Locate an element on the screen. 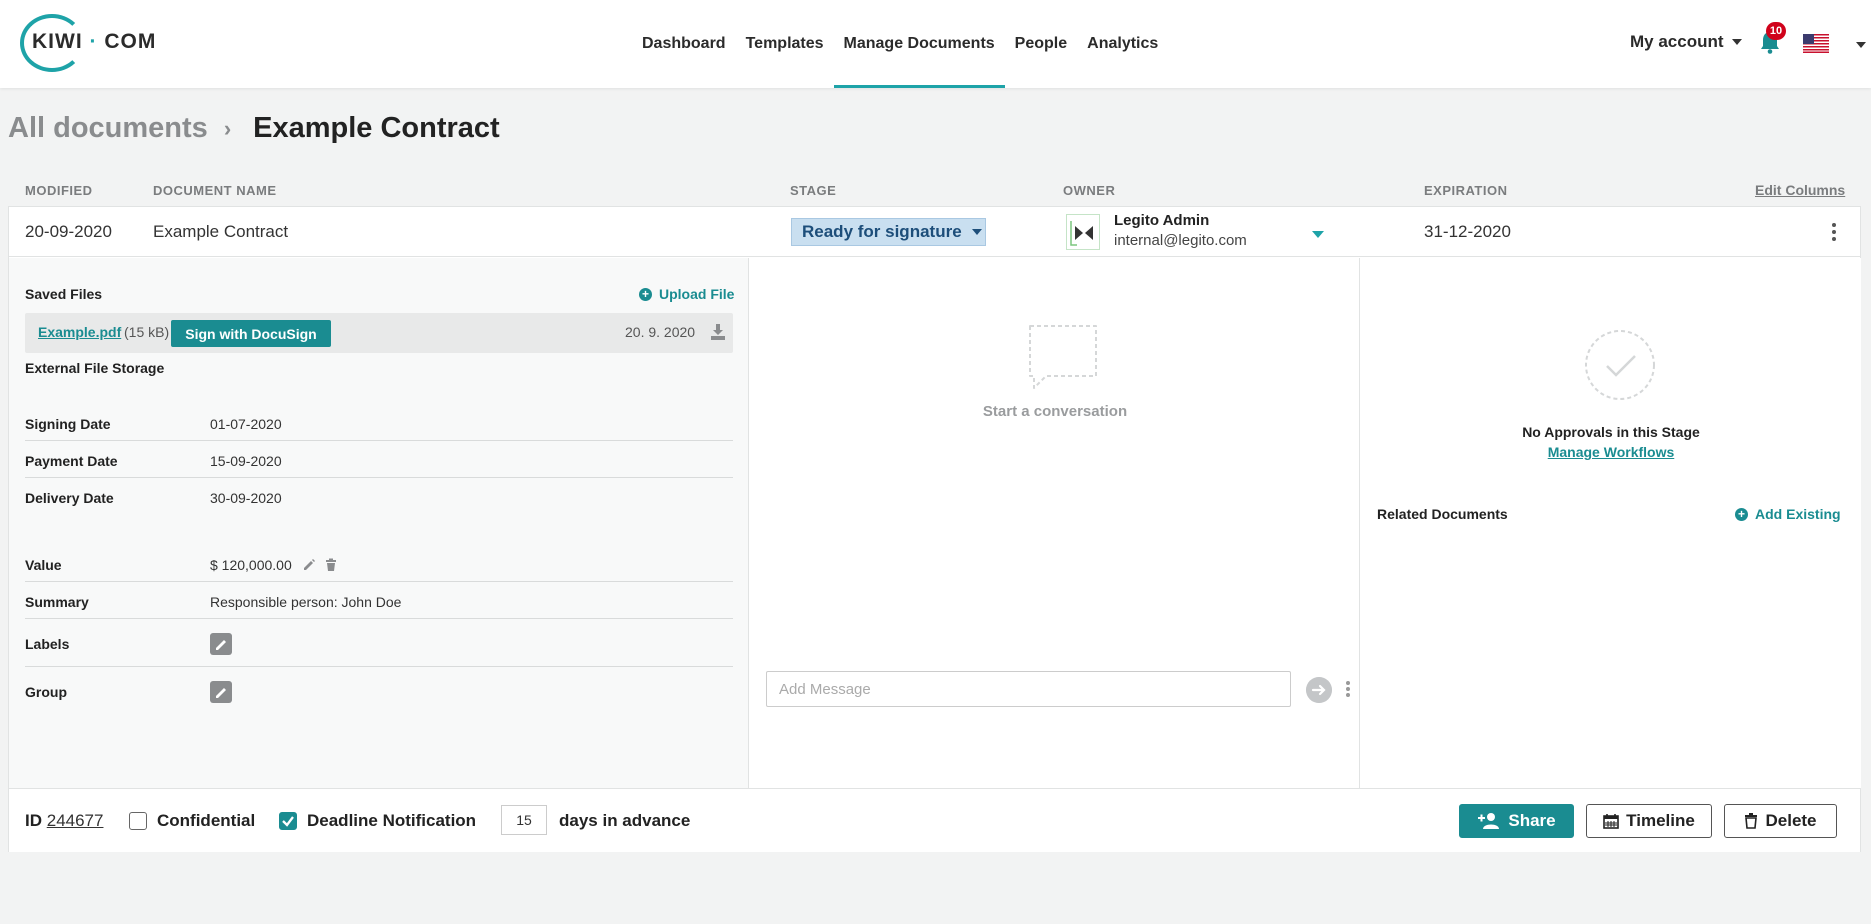 The image size is (1871, 924). legito-logo-icon is located at coordinates (1081, 233).